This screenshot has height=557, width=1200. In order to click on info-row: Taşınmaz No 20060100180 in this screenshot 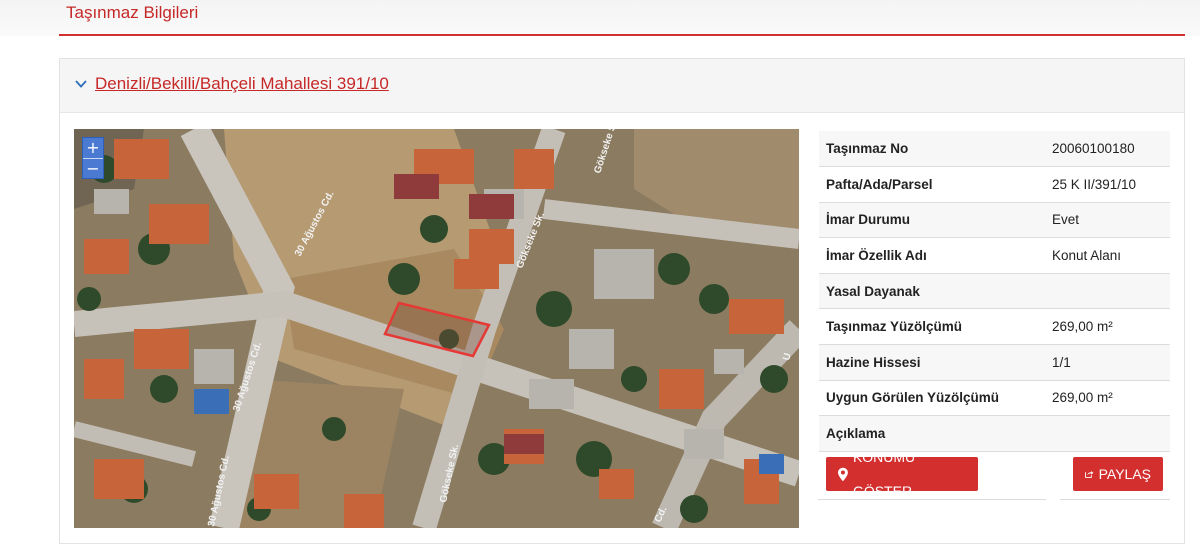, I will do `click(994, 149)`.